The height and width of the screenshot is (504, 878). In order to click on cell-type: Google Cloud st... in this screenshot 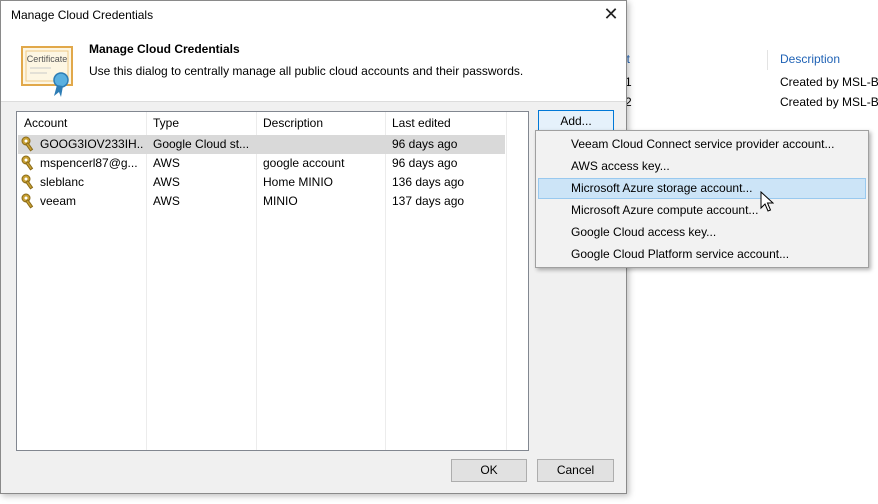, I will do `click(201, 144)`.